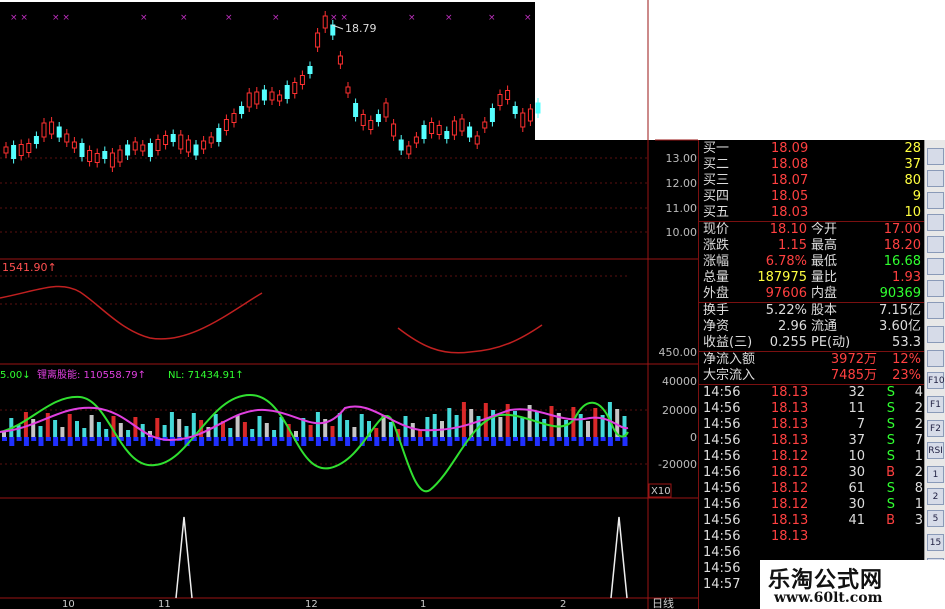 The width and height of the screenshot is (945, 609). I want to click on fund-label: PE(动), so click(831, 342).